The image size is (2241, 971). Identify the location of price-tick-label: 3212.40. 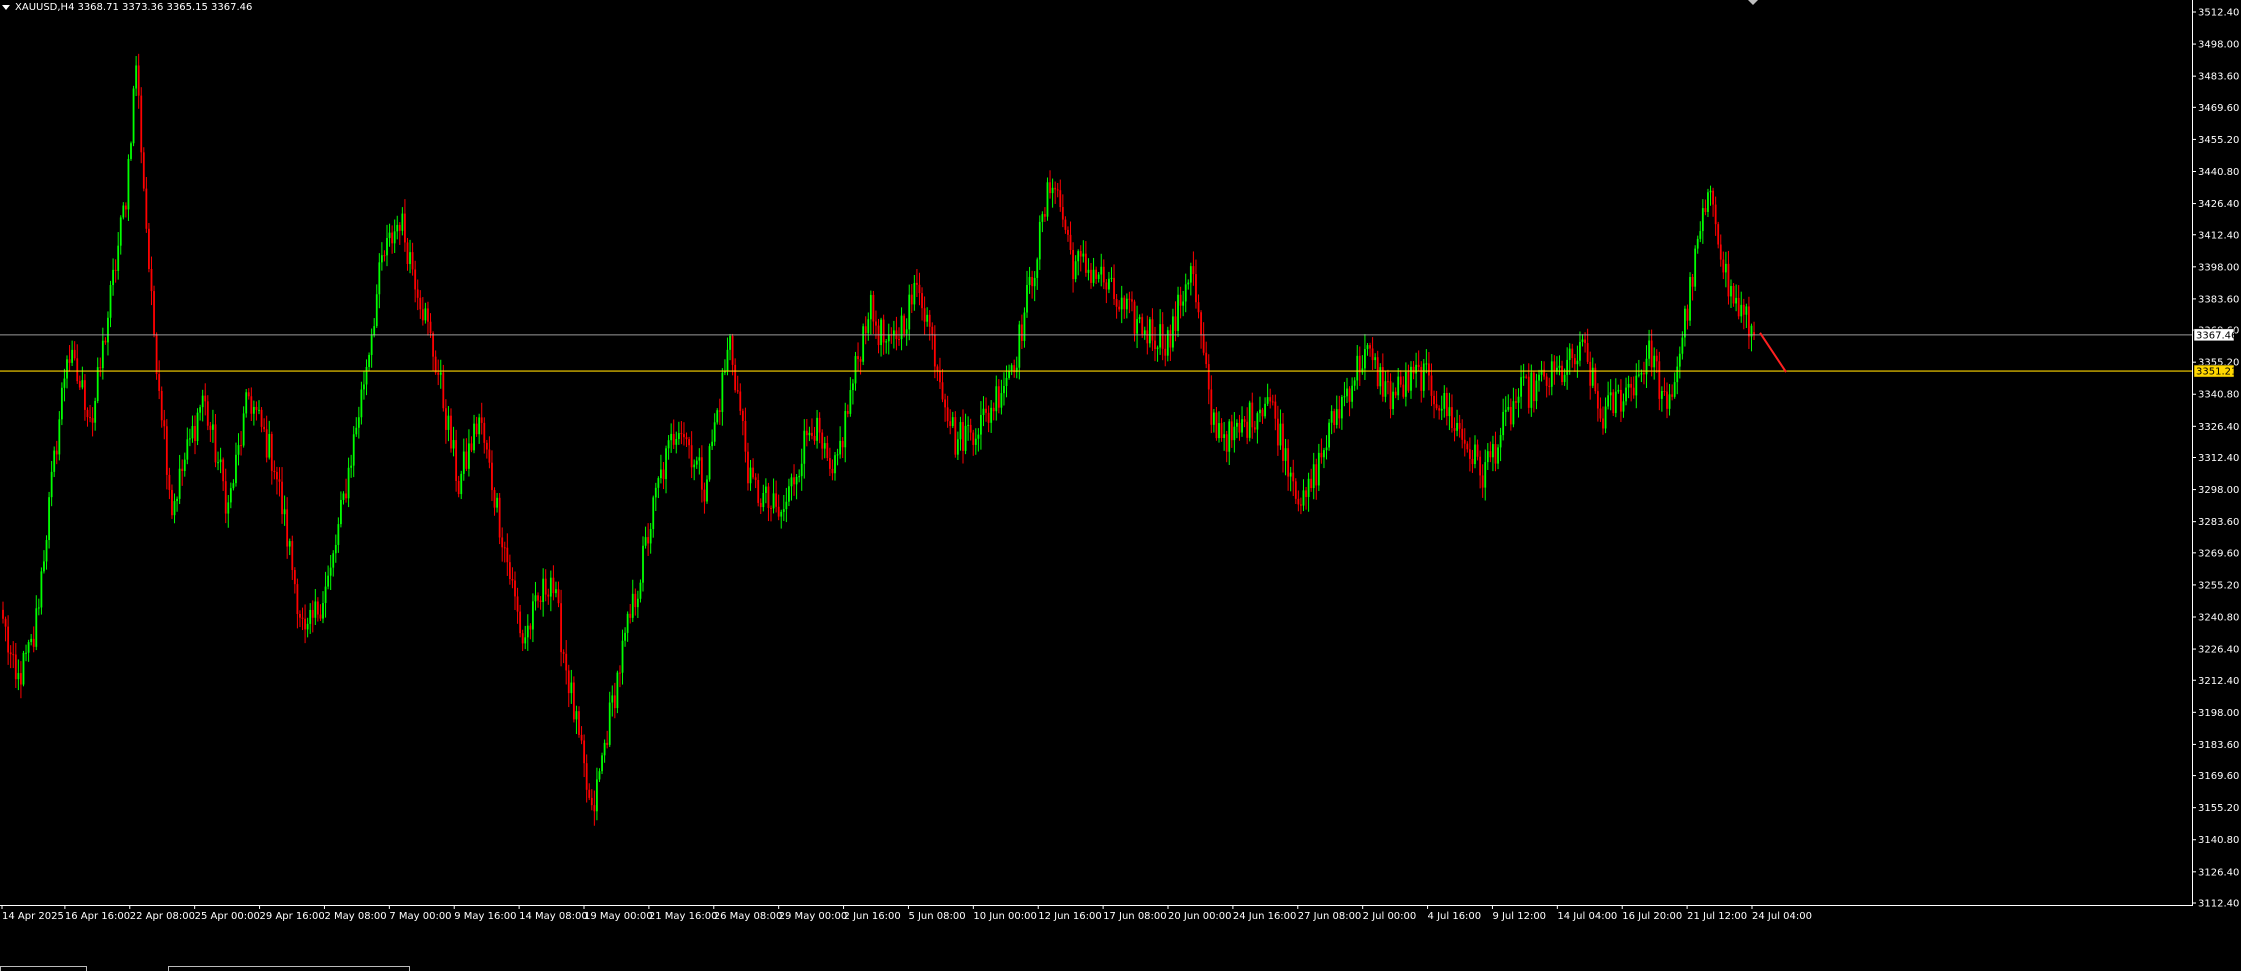
(2218, 681).